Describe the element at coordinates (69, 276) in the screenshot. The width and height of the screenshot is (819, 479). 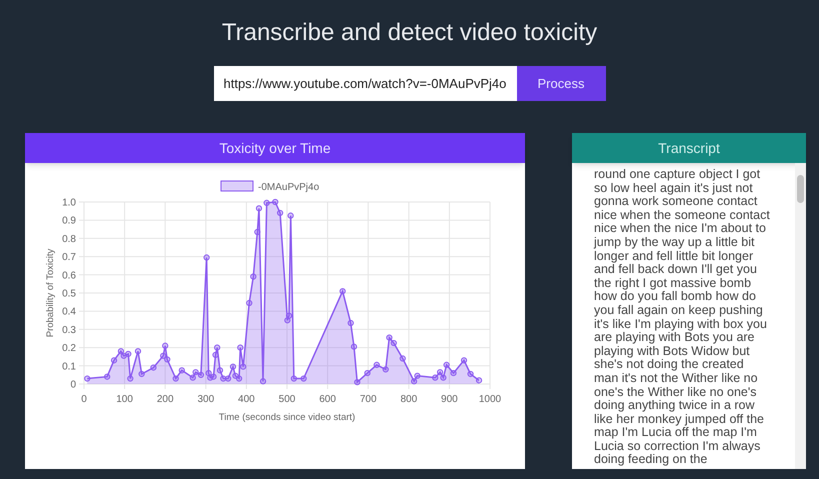
I see `y-tick-label: 0.6` at that location.